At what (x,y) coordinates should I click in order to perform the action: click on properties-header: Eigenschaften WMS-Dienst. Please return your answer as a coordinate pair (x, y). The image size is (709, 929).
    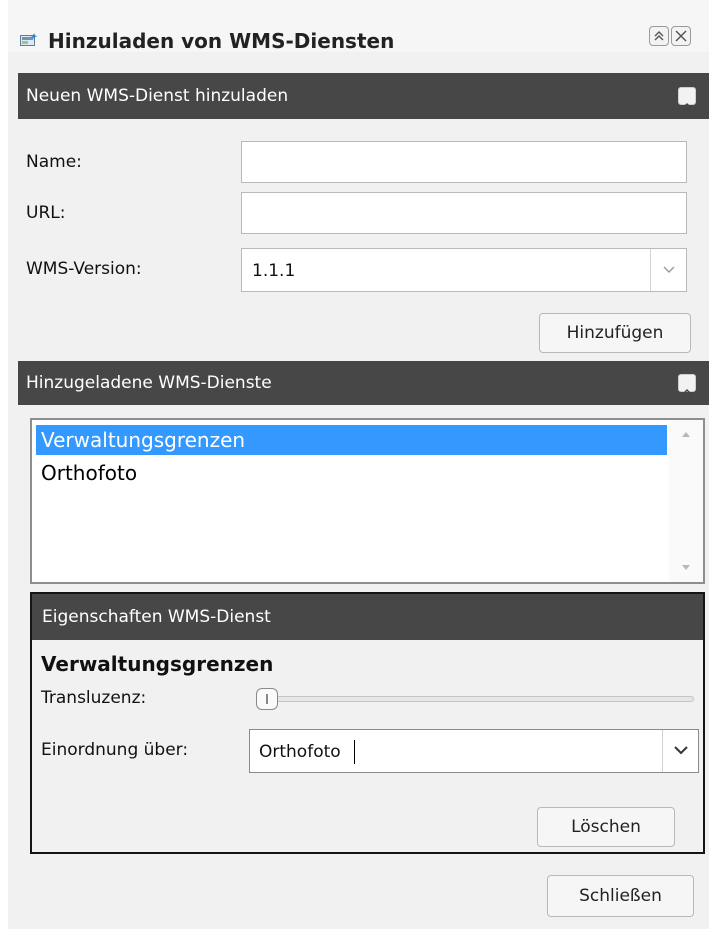
    Looking at the image, I should click on (367, 617).